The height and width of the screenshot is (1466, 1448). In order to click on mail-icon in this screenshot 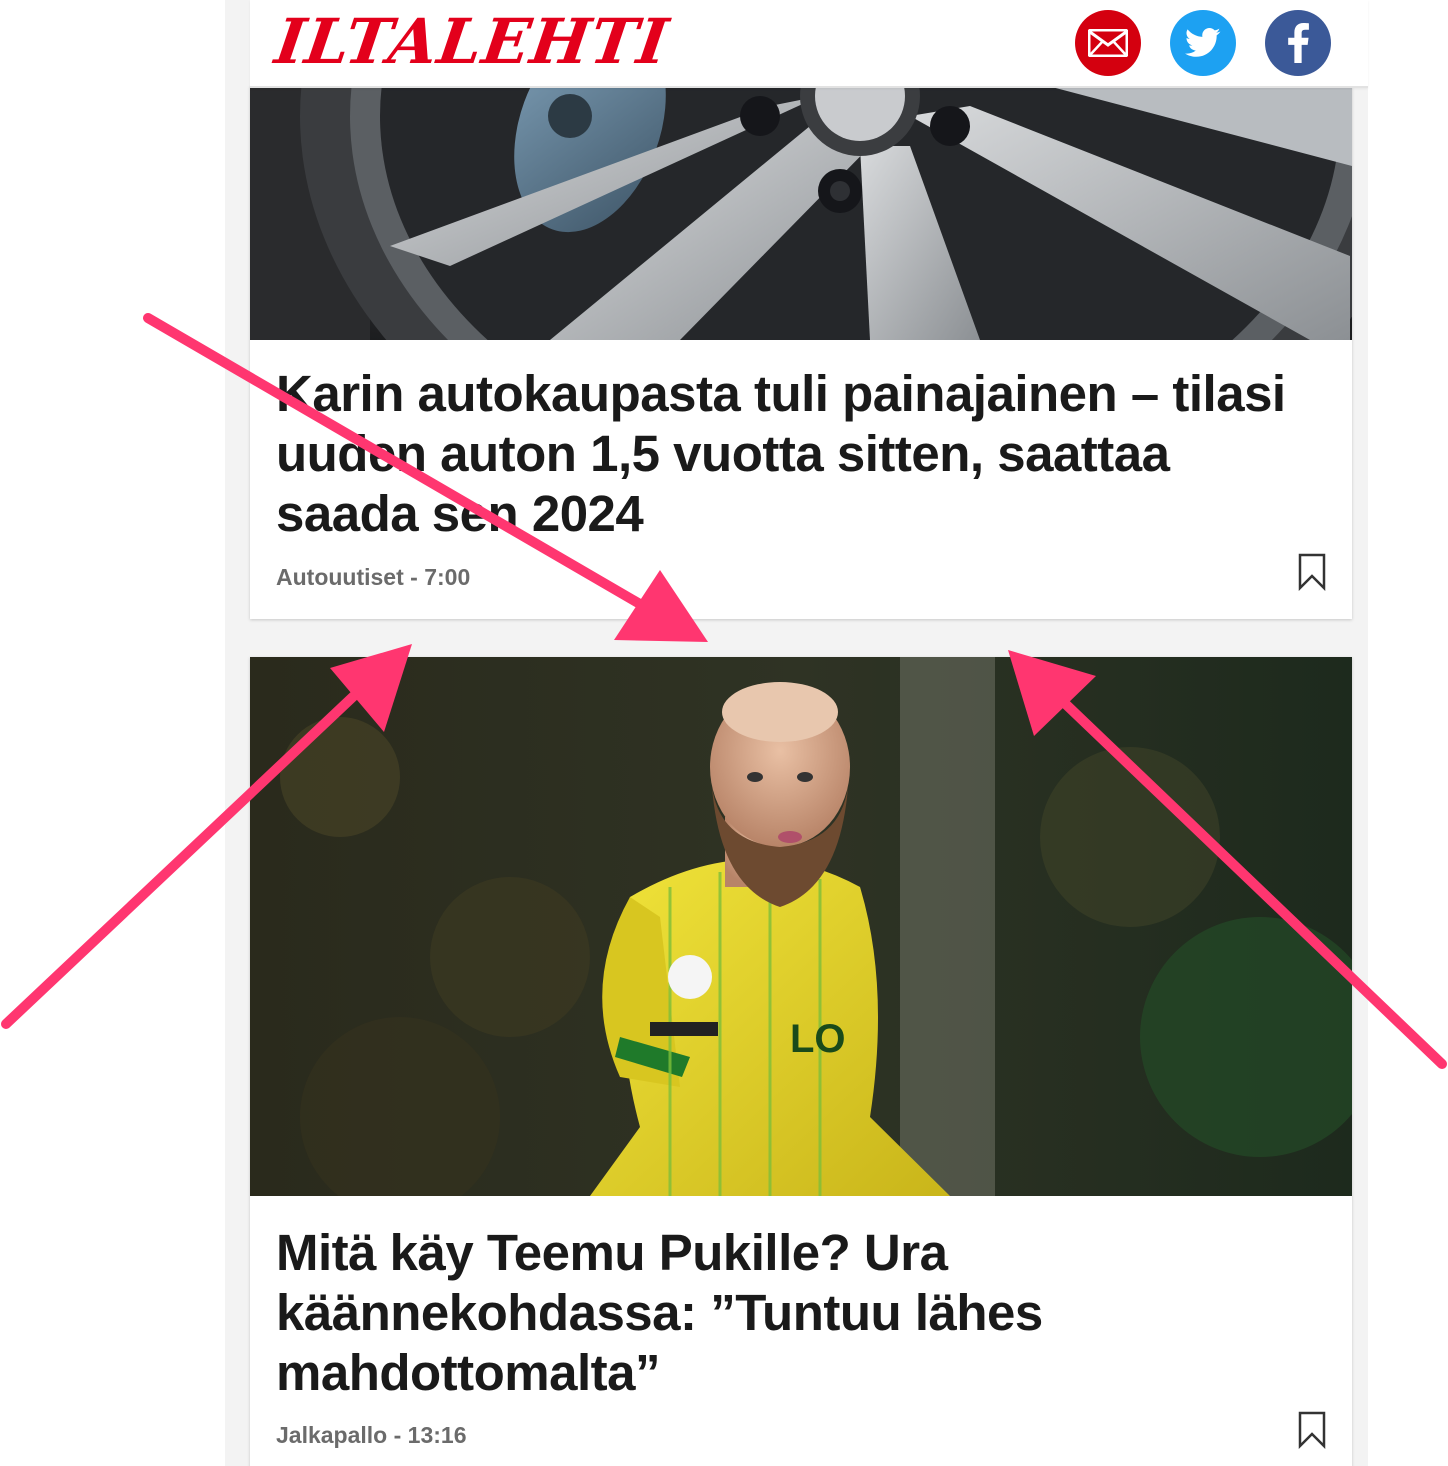, I will do `click(1108, 43)`.